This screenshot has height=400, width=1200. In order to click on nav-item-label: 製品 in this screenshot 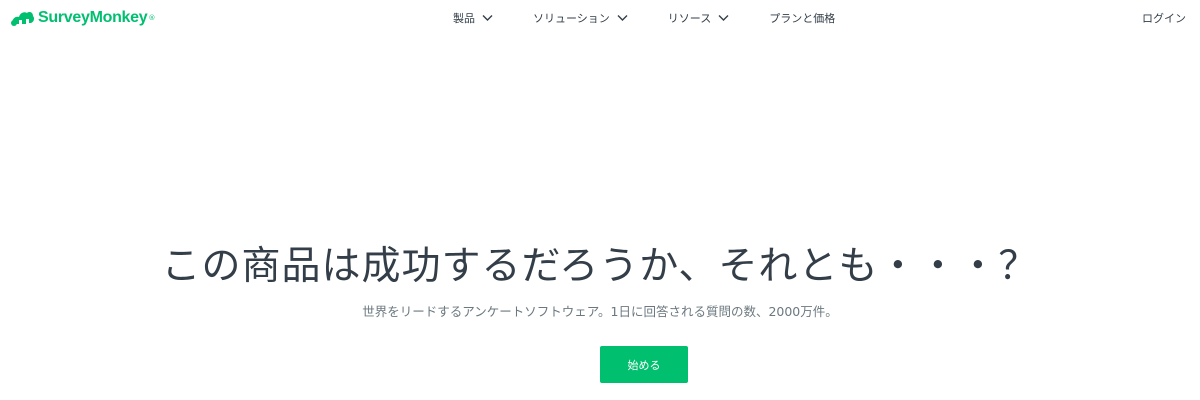, I will do `click(464, 18)`.